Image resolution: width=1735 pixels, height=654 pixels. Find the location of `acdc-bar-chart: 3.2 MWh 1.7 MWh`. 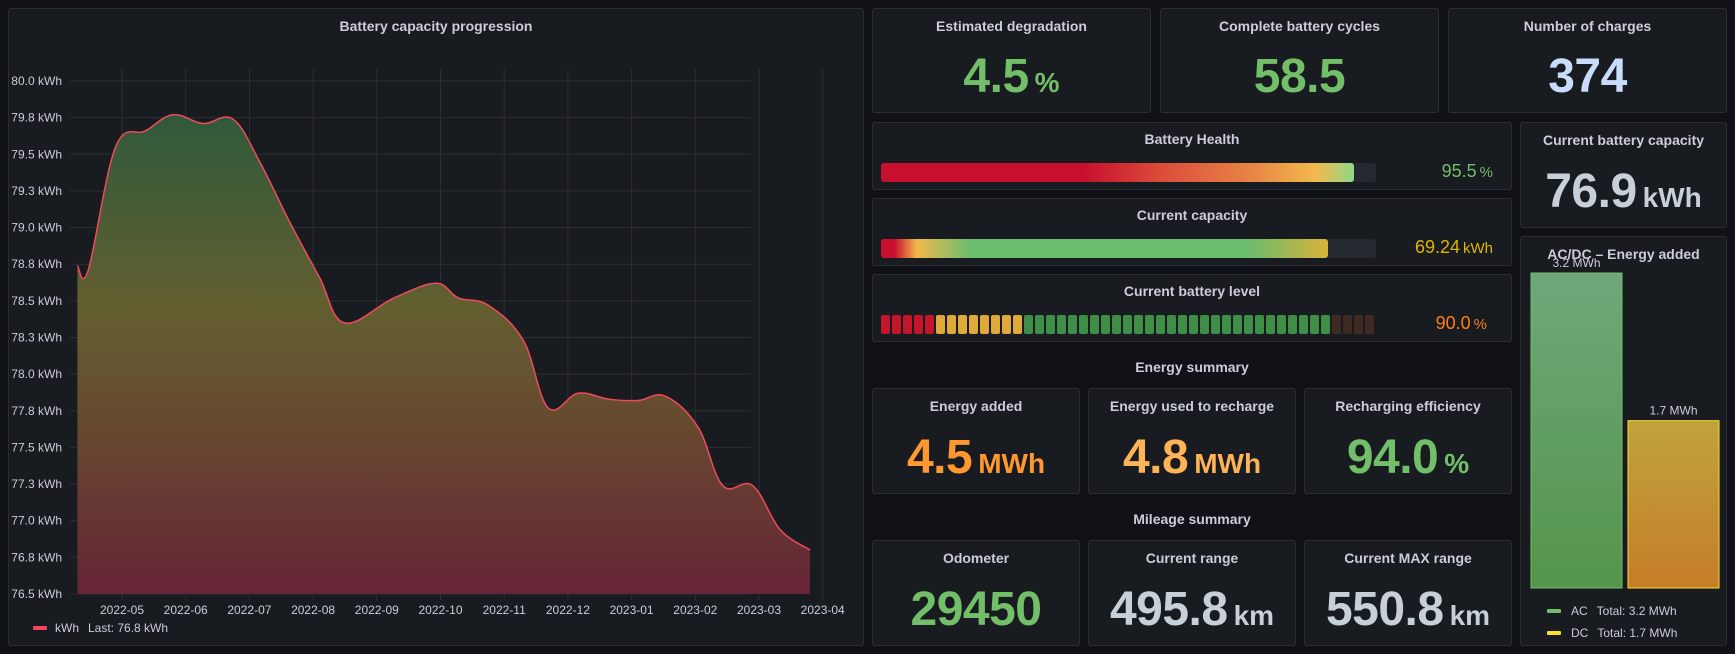

acdc-bar-chart: 3.2 MWh 1.7 MWh is located at coordinates (1624, 442).